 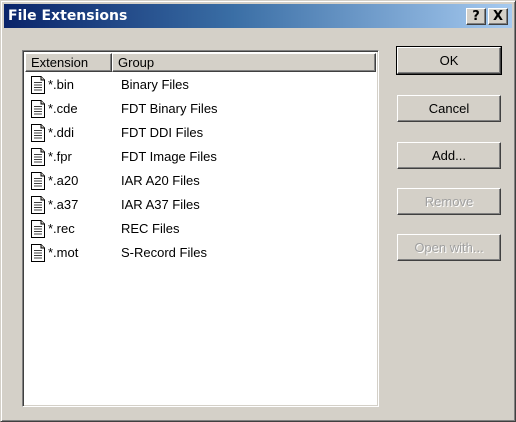 I want to click on cancel-button: Cancel, so click(x=449, y=108).